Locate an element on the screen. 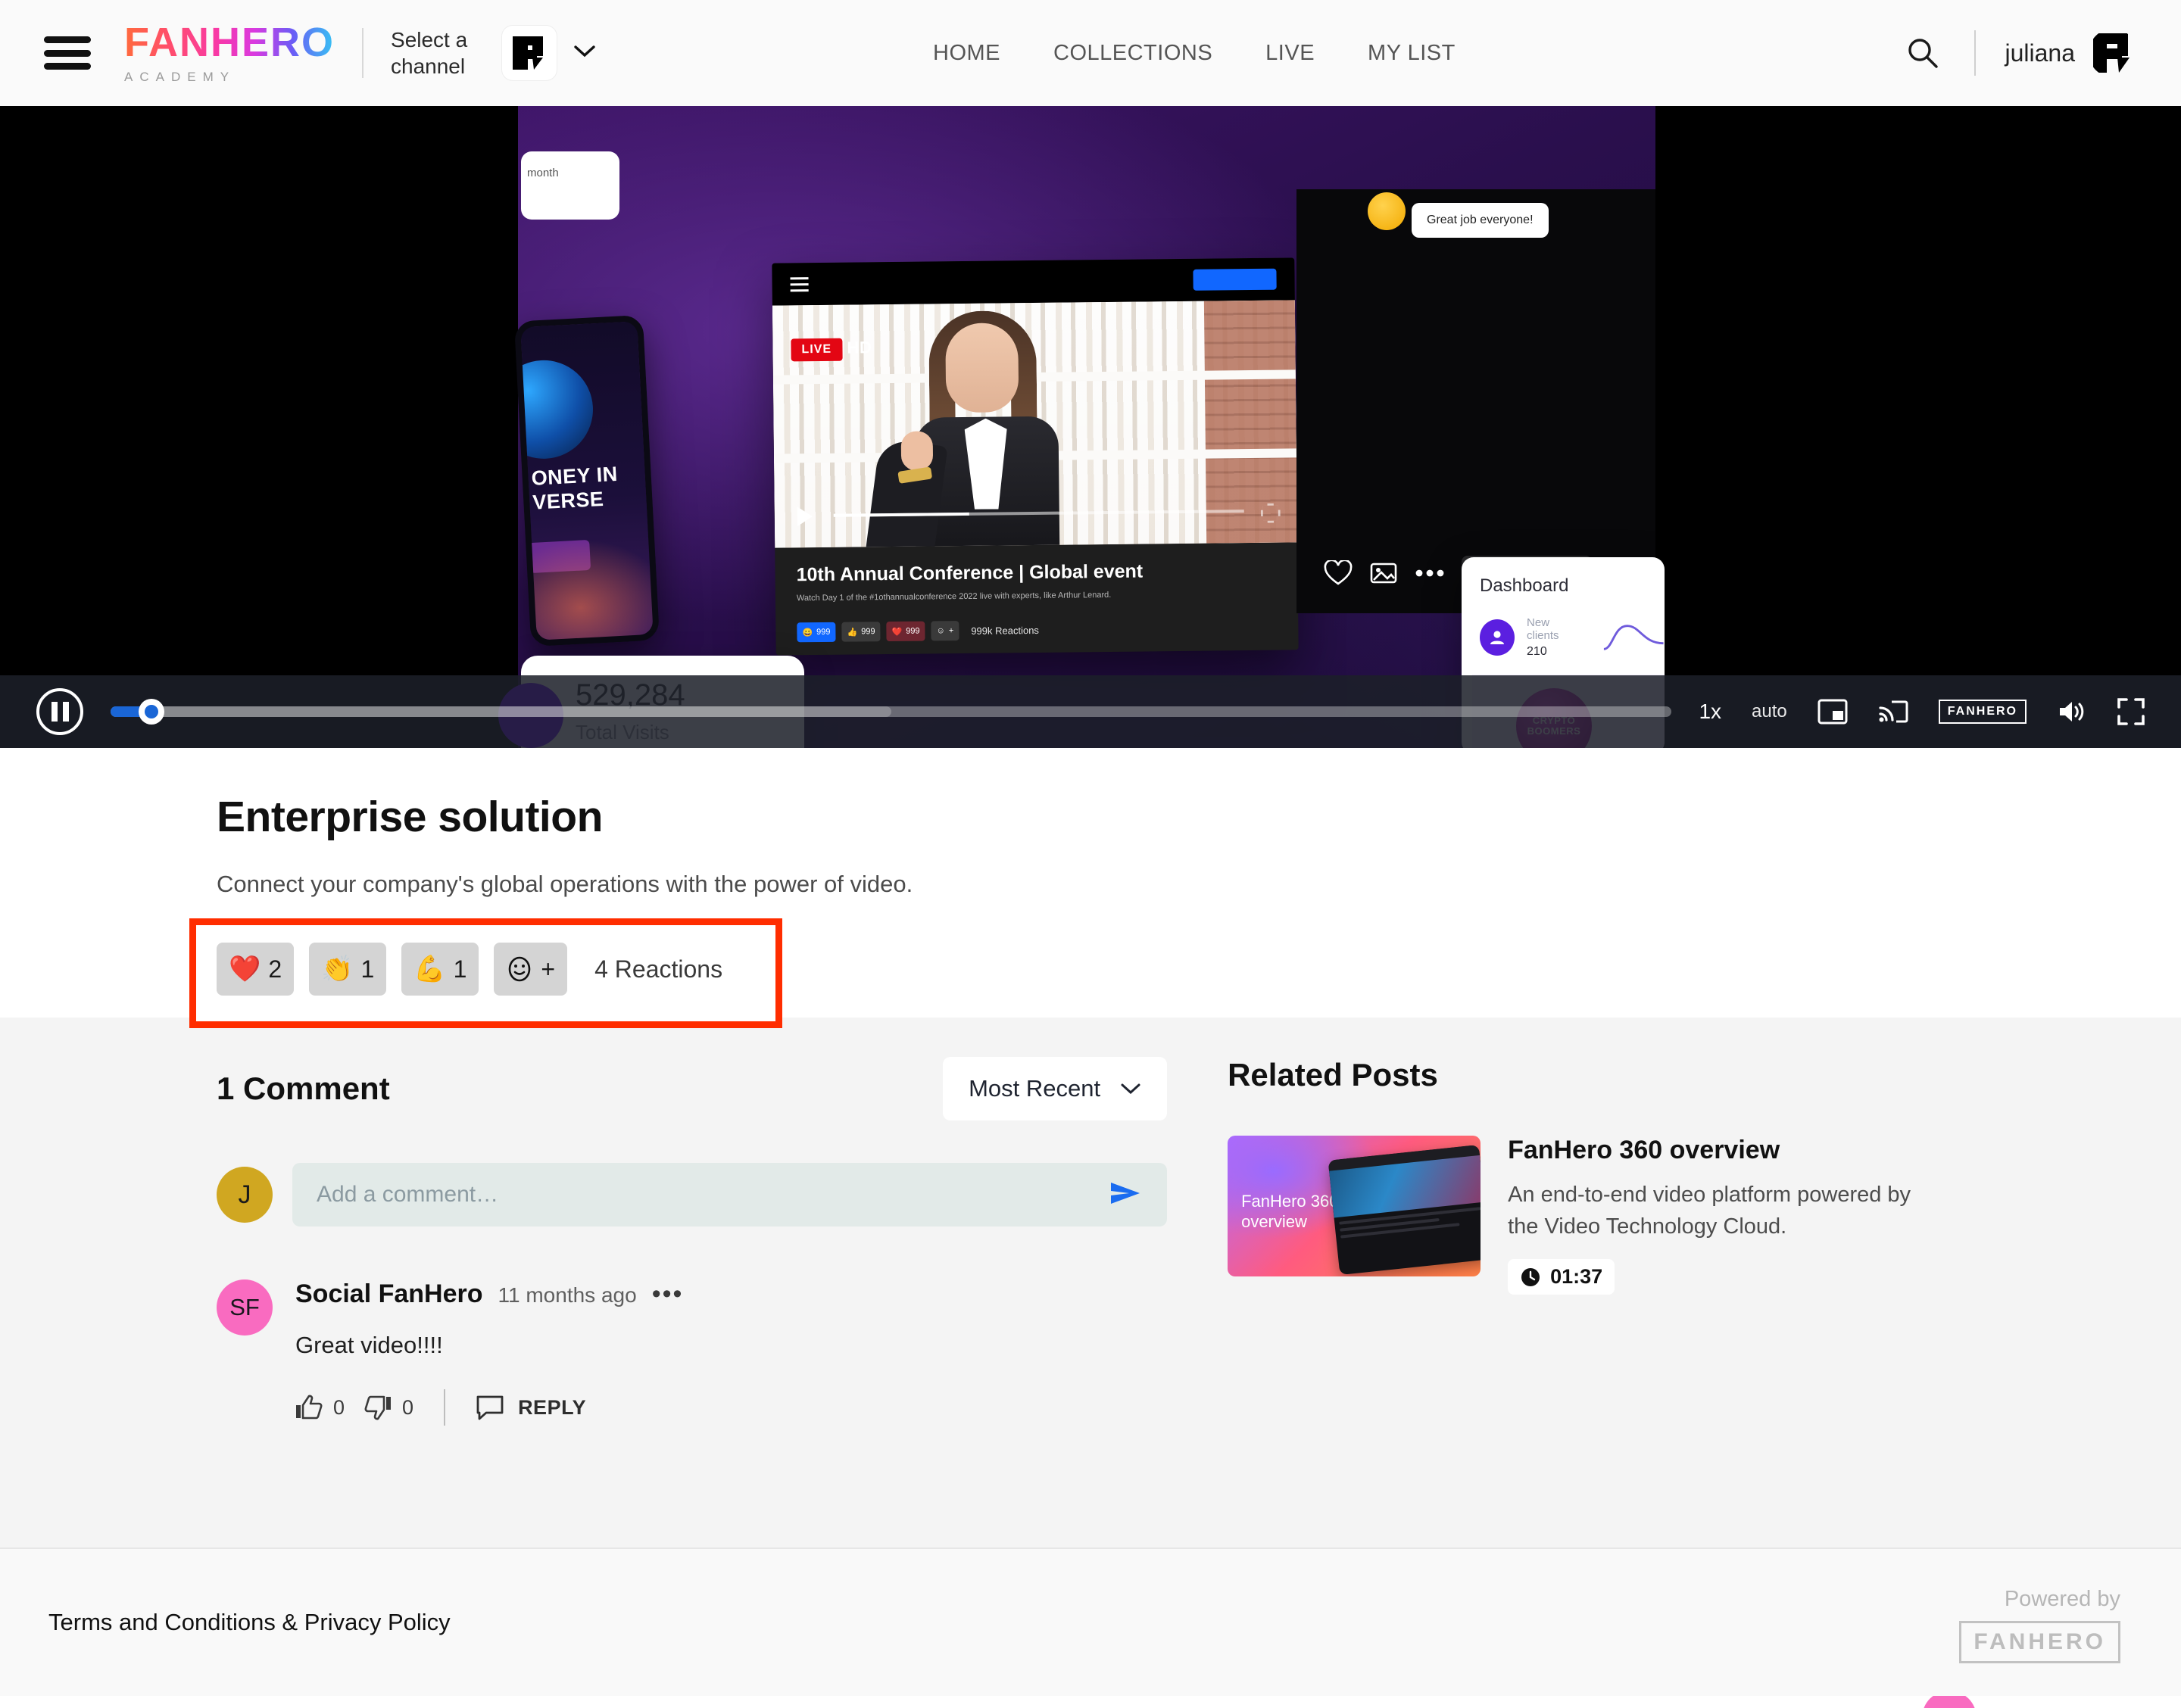 This screenshot has width=2181, height=1708. picture-in-picture-icon is located at coordinates (1833, 712).